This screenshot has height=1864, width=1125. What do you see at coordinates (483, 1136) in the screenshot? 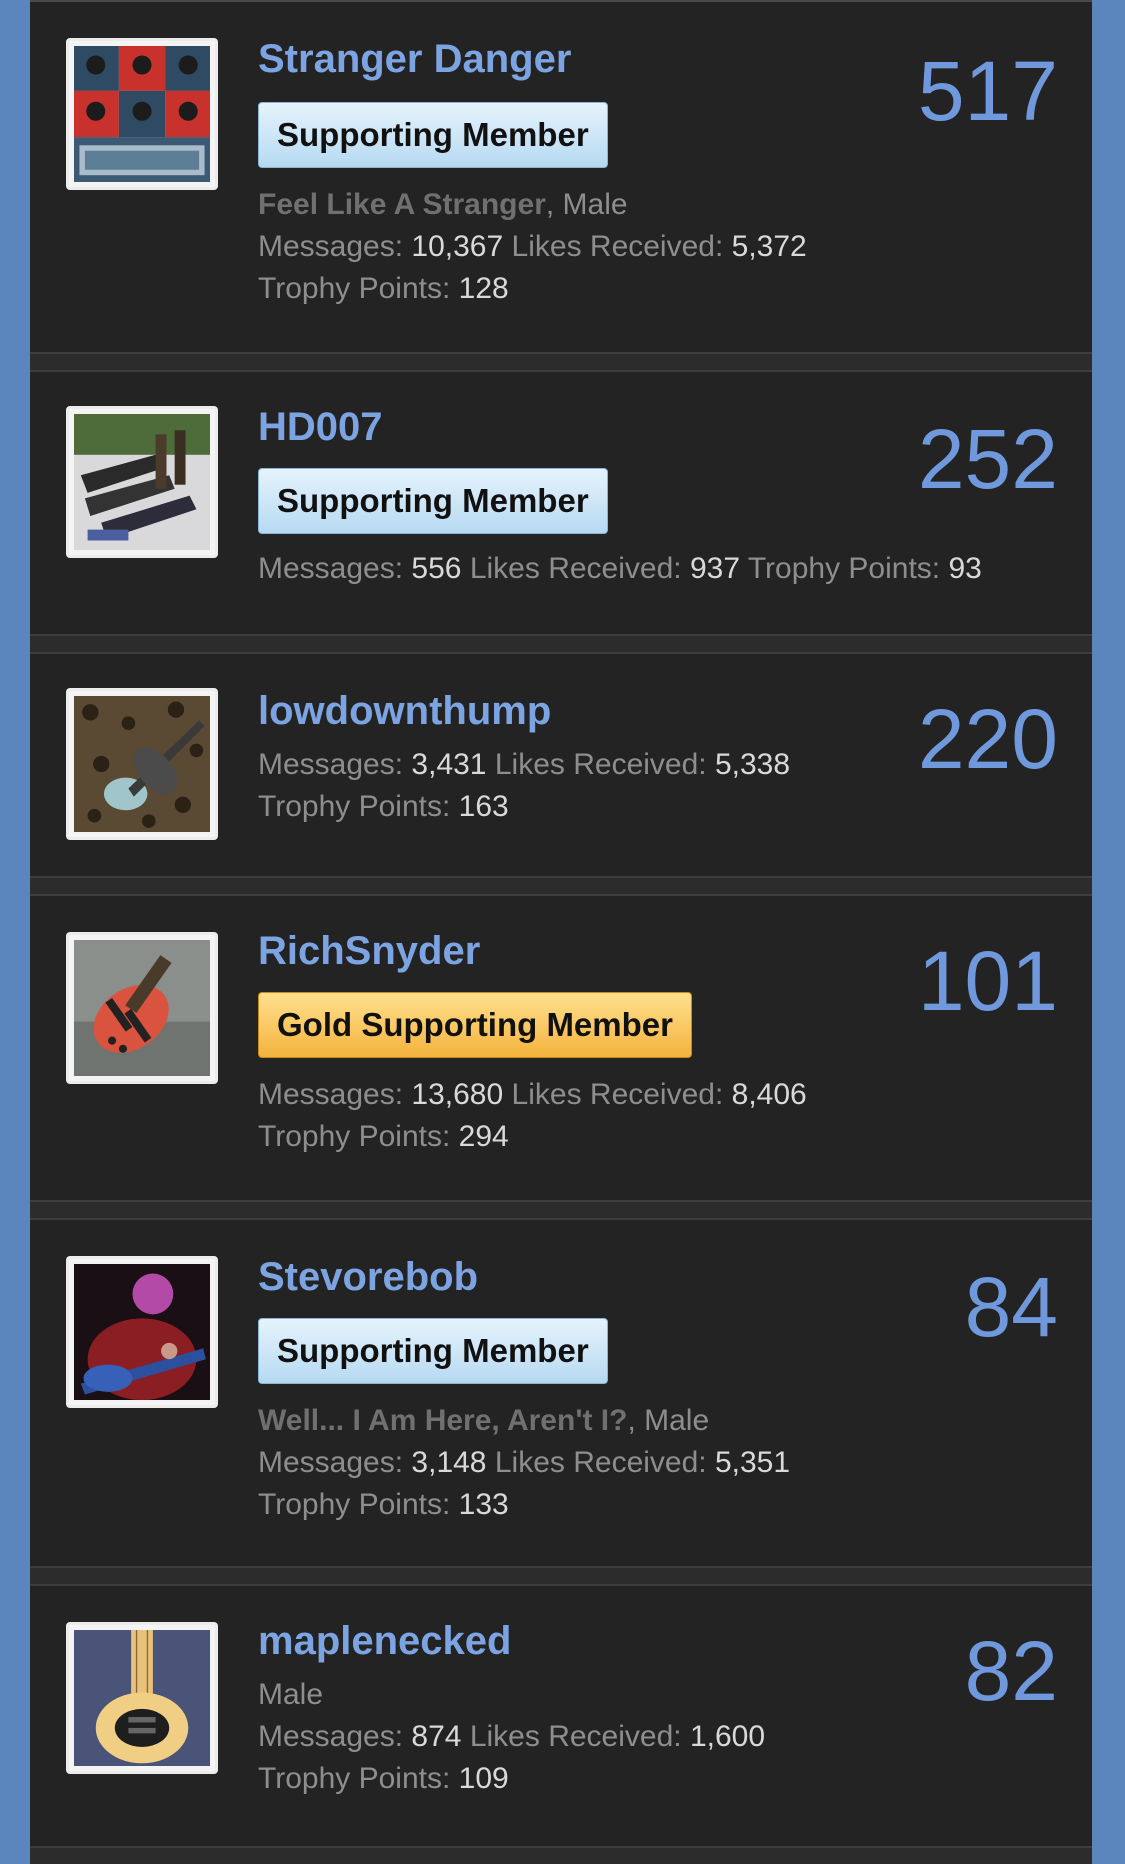
I see `trophy-value: 294` at bounding box center [483, 1136].